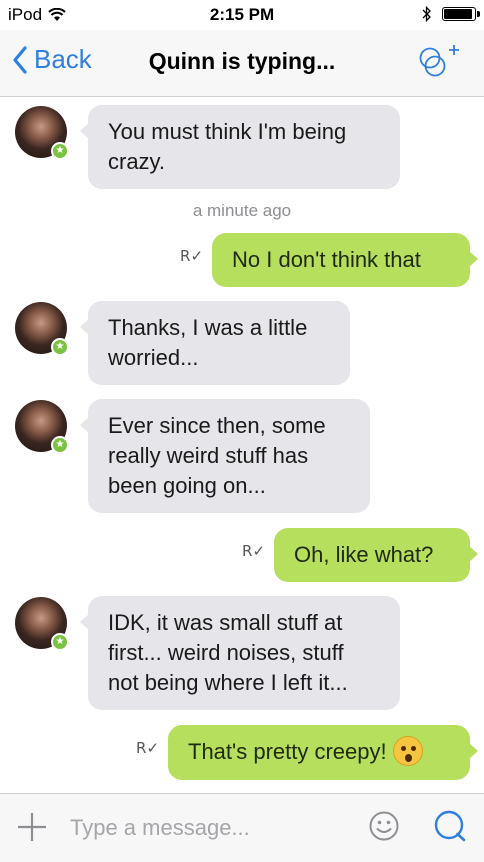 The height and width of the screenshot is (862, 484). I want to click on message-text: That's pretty creepy!, so click(287, 751).